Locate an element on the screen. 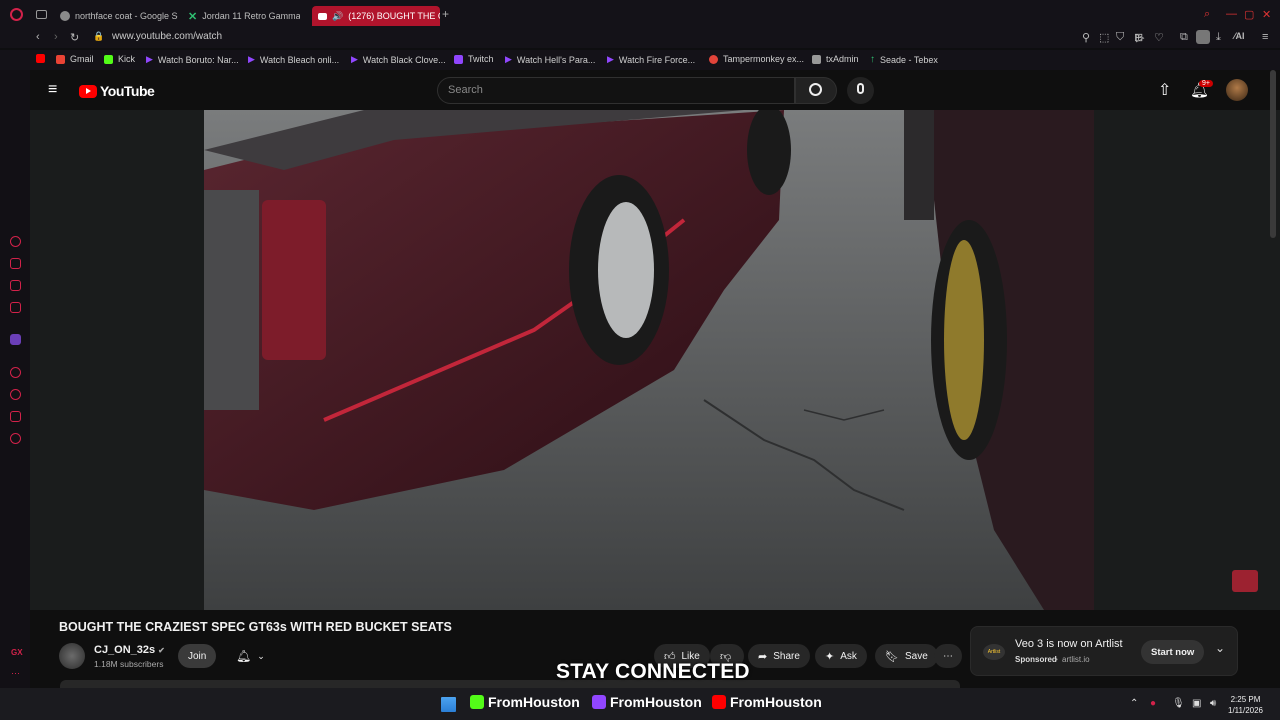 The height and width of the screenshot is (720, 1280). google-favicon-icon is located at coordinates (65, 16).